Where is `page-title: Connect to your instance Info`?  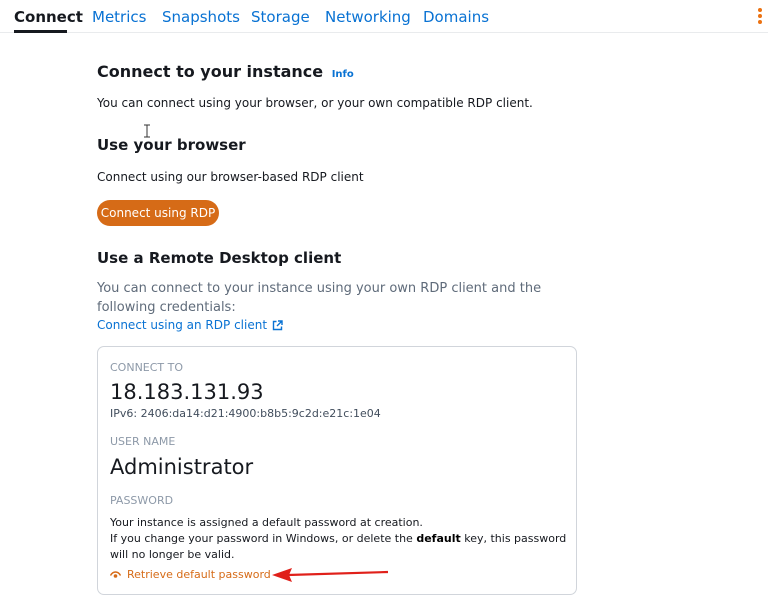
page-title: Connect to your instance Info is located at coordinates (225, 71).